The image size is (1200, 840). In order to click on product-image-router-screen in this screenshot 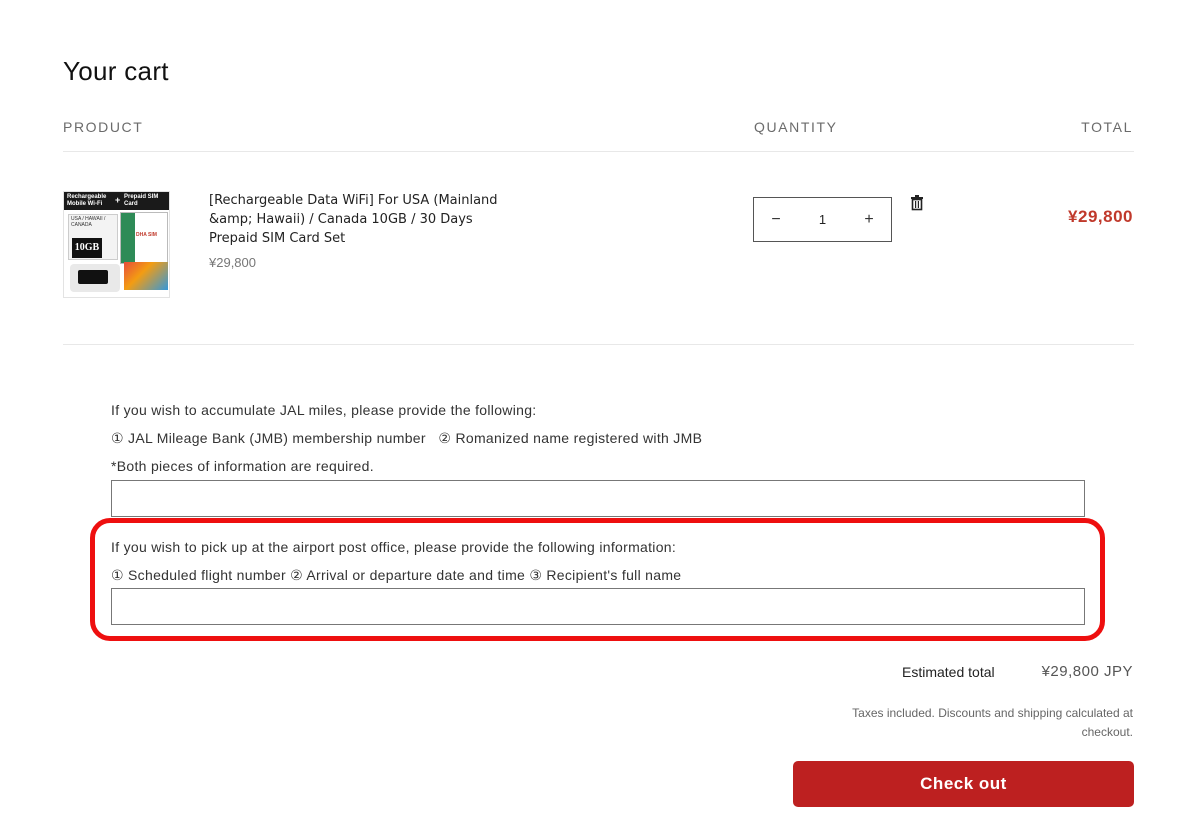, I will do `click(93, 277)`.